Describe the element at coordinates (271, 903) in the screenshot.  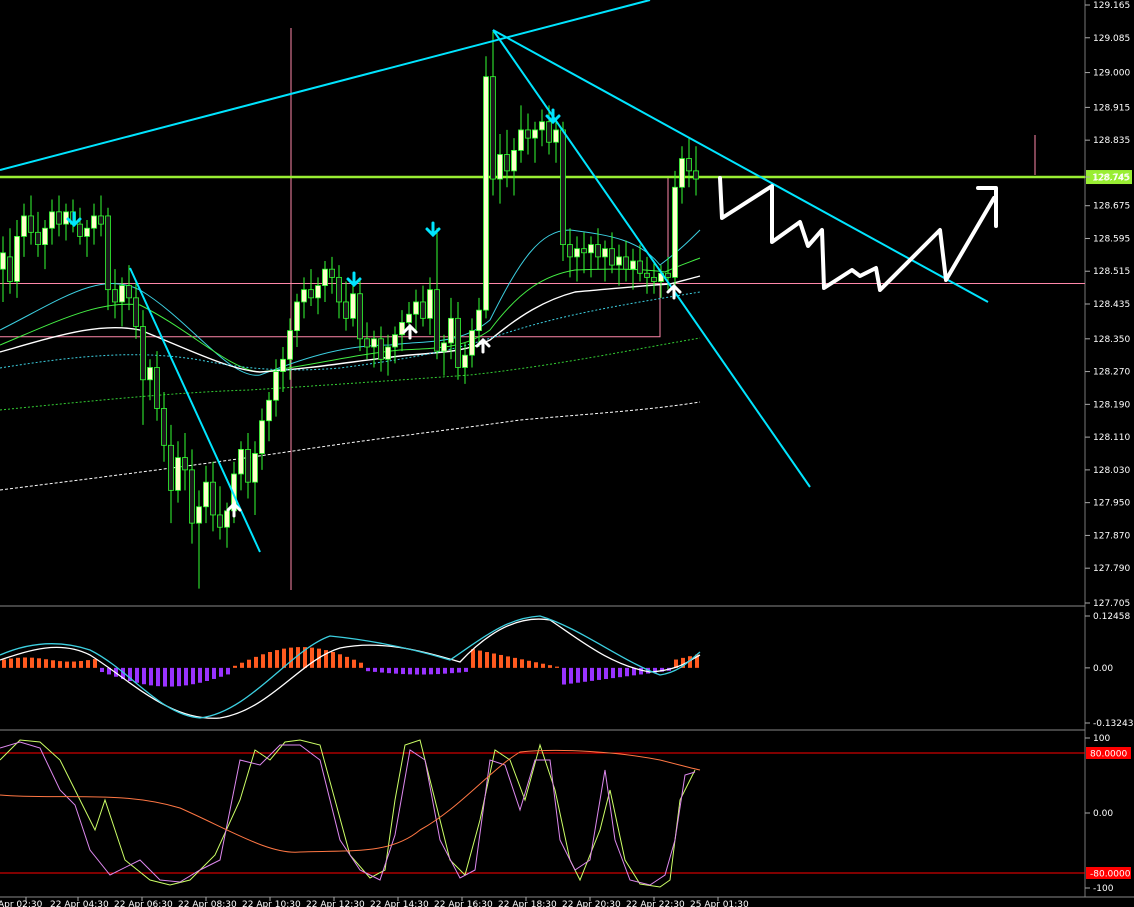
I see `time-label: 22 Apr 10:30` at that location.